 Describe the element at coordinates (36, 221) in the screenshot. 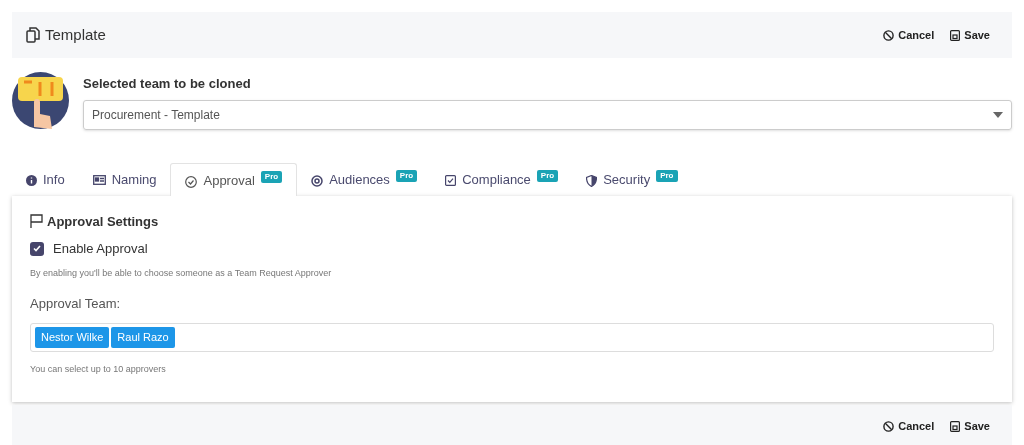

I see `flag-icon` at that location.